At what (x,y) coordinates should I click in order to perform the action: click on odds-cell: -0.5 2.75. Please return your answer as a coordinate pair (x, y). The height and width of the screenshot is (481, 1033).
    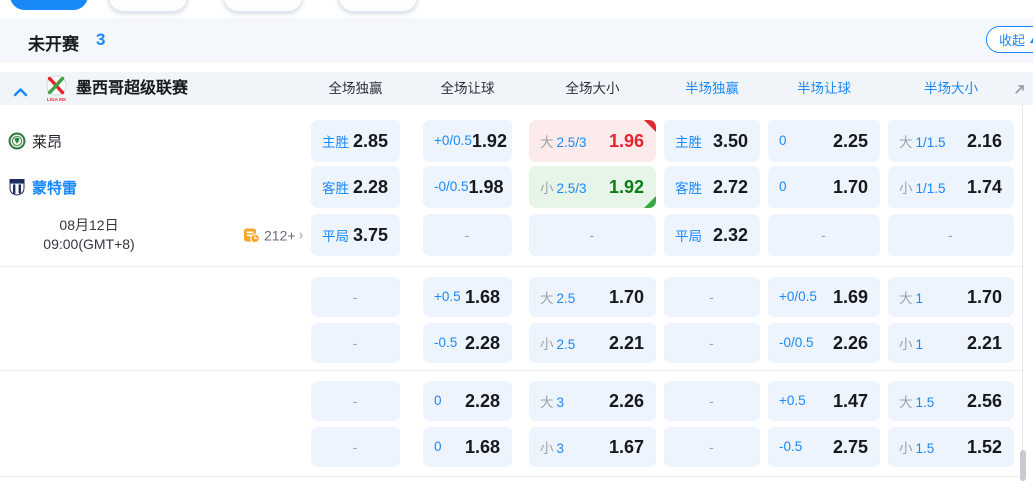
    Looking at the image, I should click on (824, 447).